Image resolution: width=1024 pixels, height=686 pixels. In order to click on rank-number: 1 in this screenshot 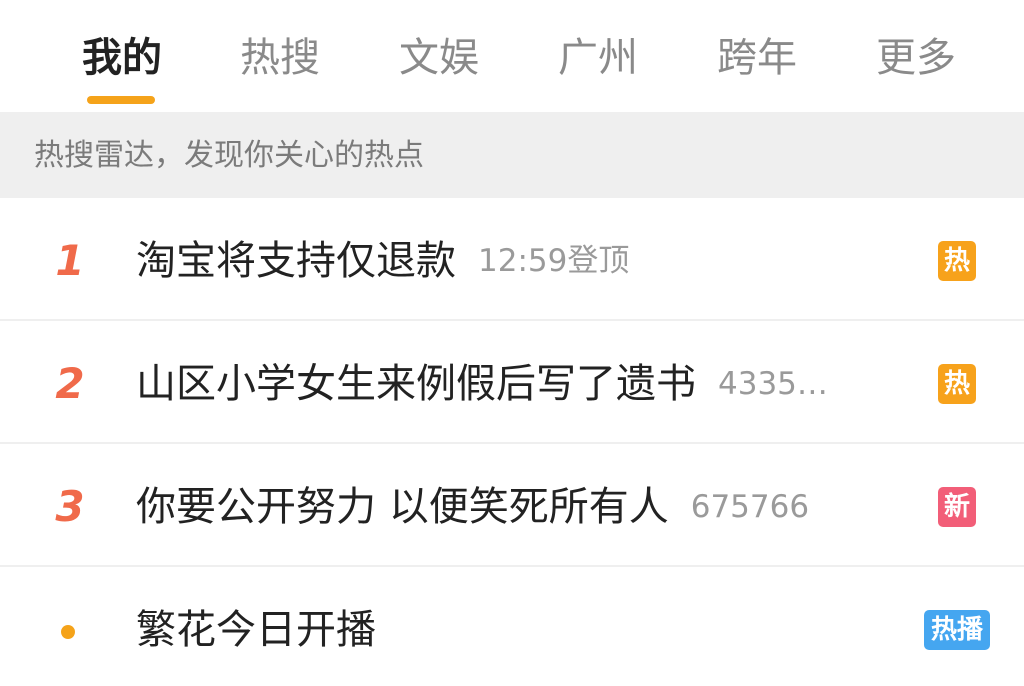, I will do `click(70, 260)`.